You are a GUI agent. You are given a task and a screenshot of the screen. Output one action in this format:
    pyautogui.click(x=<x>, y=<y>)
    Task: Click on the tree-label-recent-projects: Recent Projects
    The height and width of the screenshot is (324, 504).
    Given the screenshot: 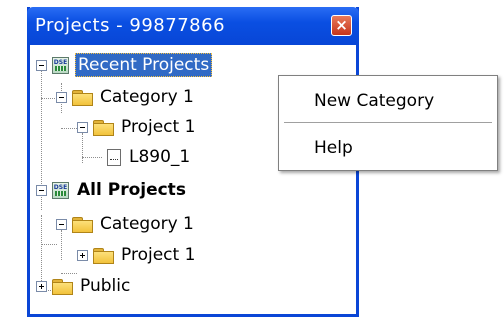 What is the action you would take?
    pyautogui.click(x=144, y=65)
    